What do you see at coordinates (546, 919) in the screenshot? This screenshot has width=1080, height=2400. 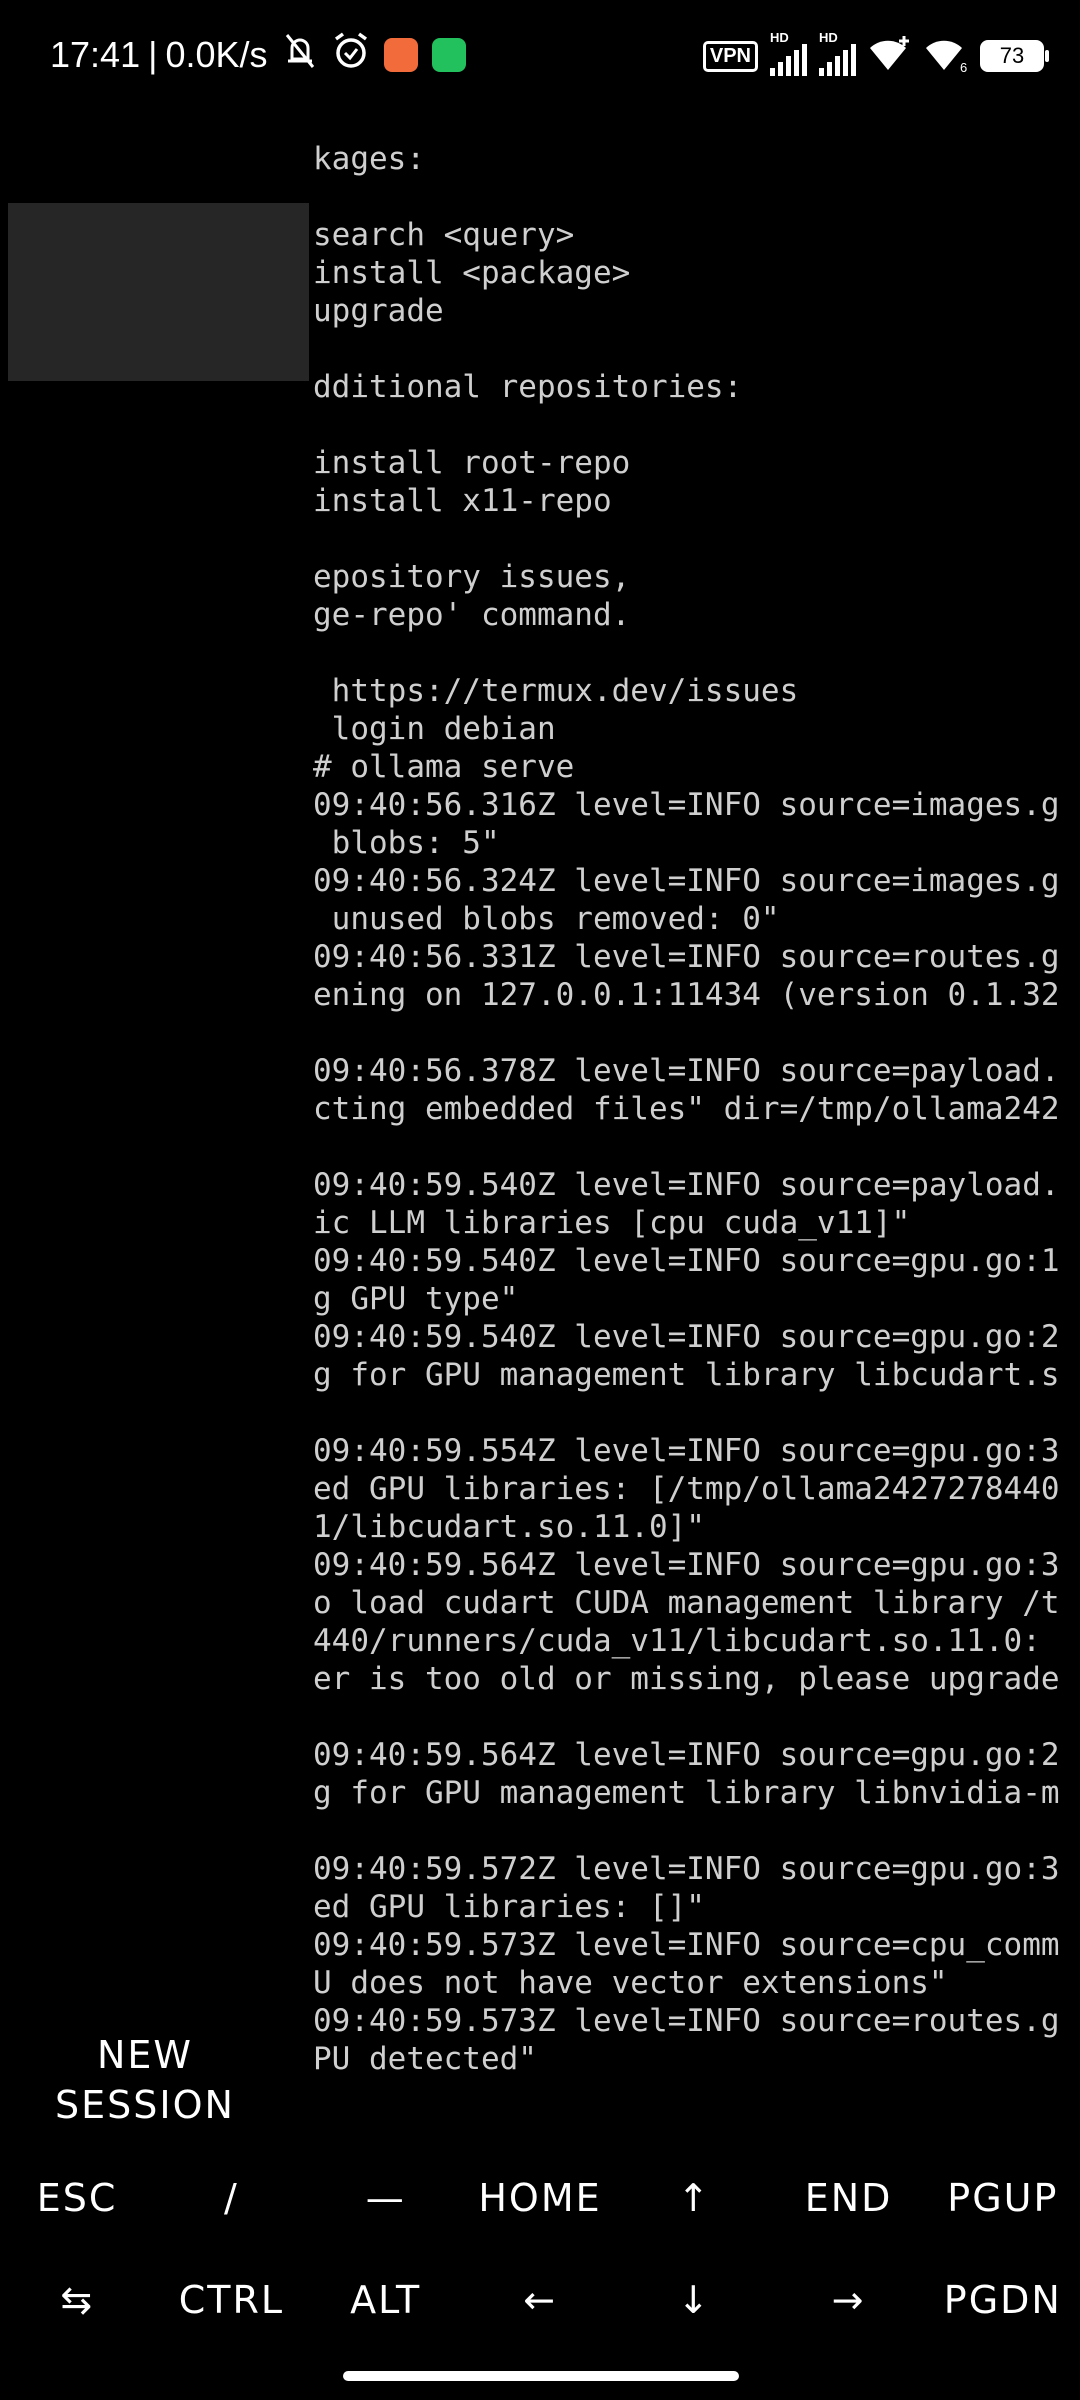 I see `terminal-line: unused blobs removed: 0"` at bounding box center [546, 919].